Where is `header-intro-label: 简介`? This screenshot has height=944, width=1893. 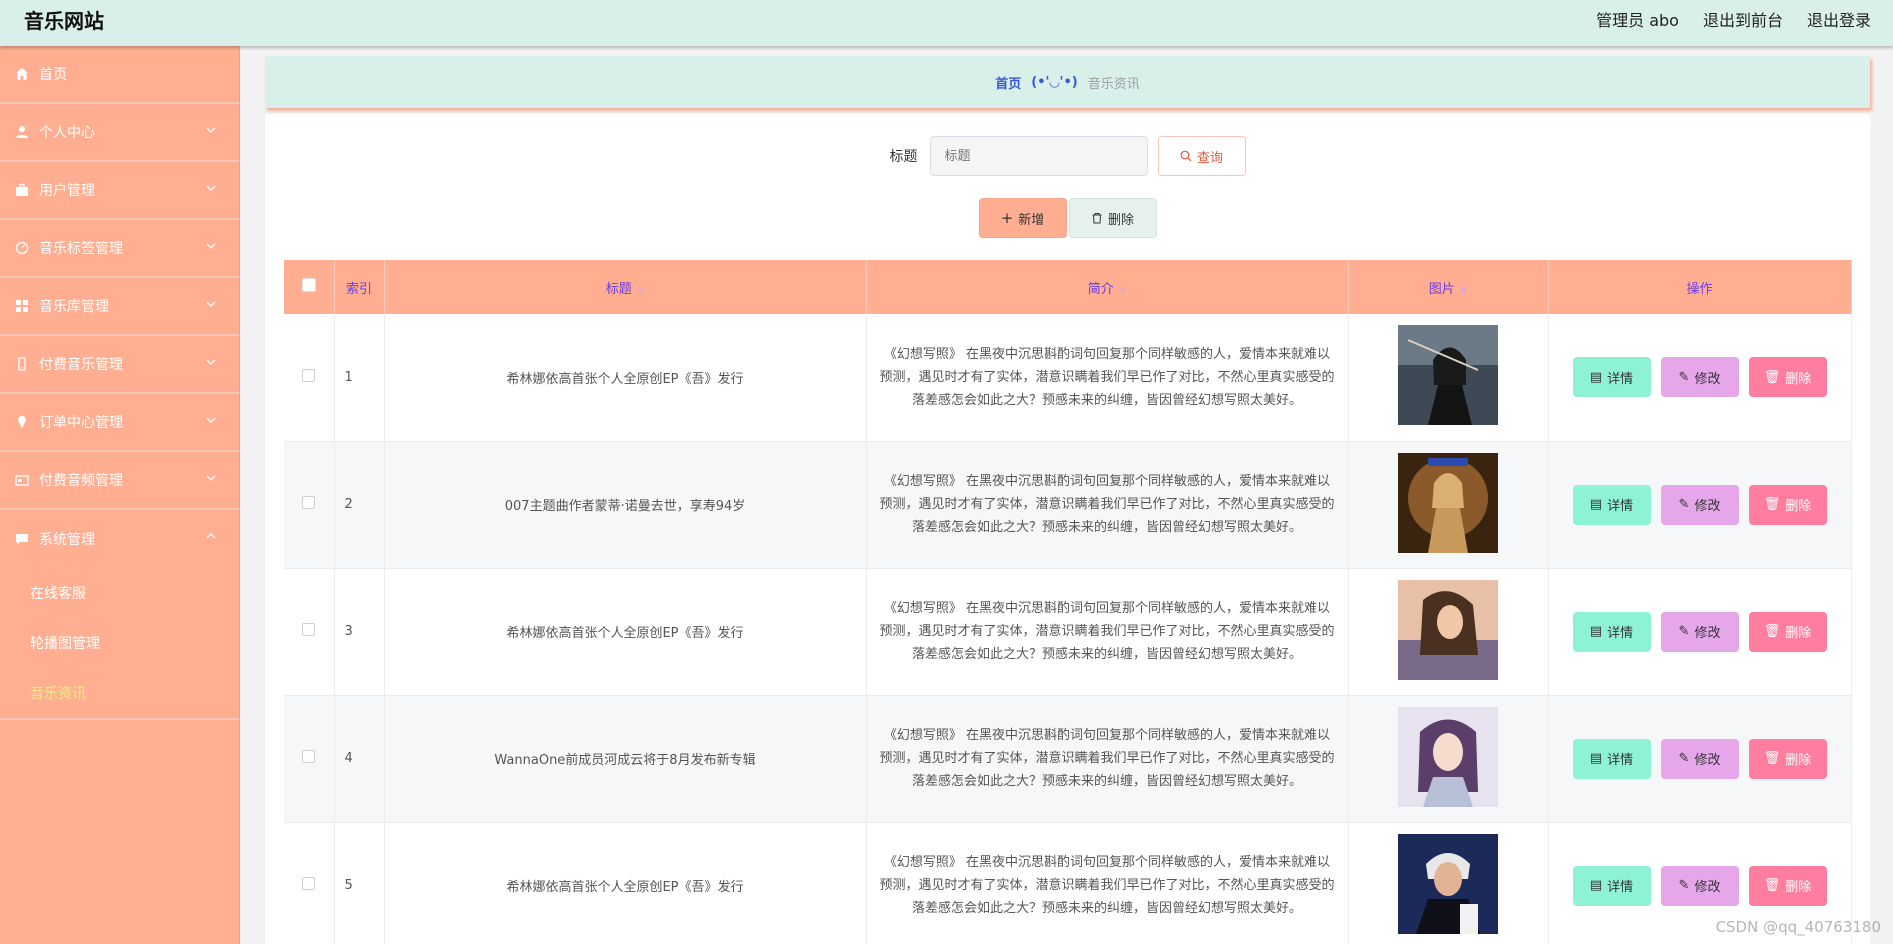 header-intro-label: 简介 is located at coordinates (1100, 289).